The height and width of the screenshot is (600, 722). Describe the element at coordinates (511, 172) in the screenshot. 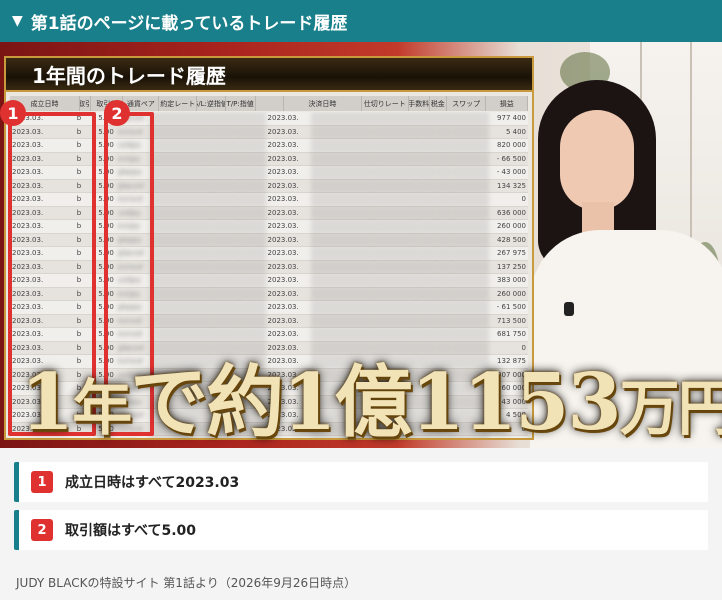

I see `cell-pl: - 43 000` at that location.